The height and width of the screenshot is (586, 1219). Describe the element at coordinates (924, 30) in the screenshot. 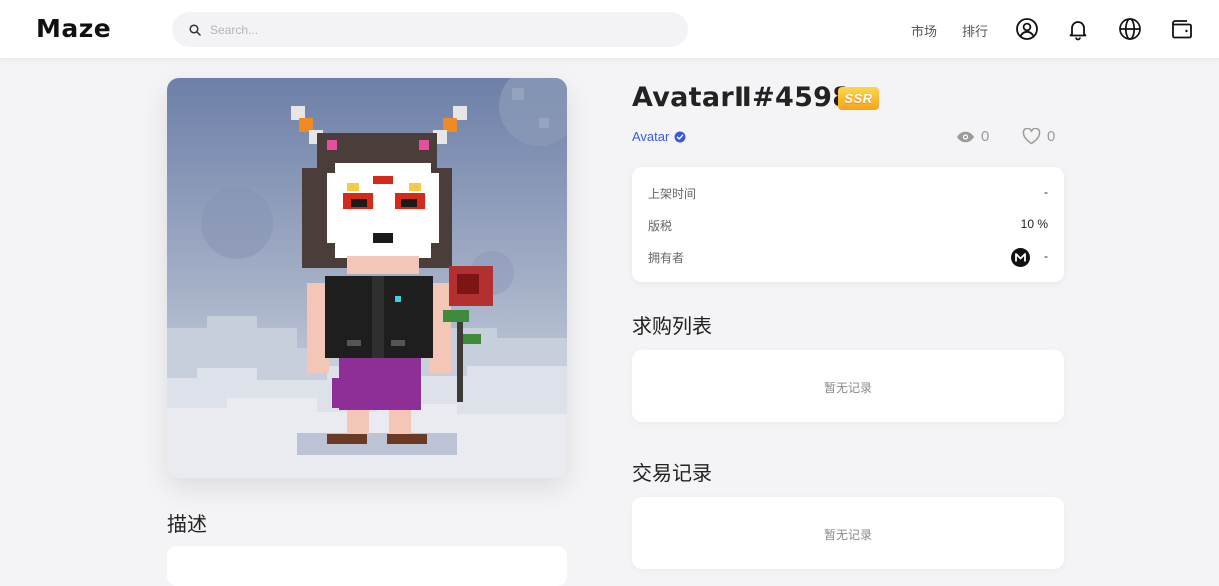

I see `nav-market-link: 市场` at that location.